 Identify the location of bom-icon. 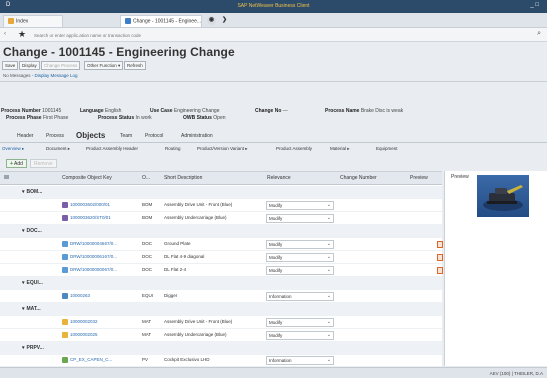
(65, 218).